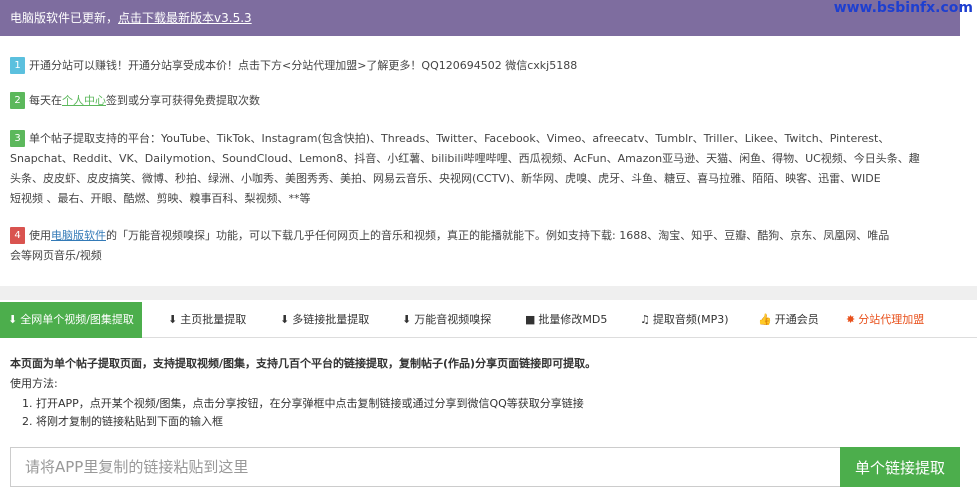 This screenshot has width=977, height=500. I want to click on tab-single-extract: ⬇ 全网单个视频/图集提取, so click(71, 320).